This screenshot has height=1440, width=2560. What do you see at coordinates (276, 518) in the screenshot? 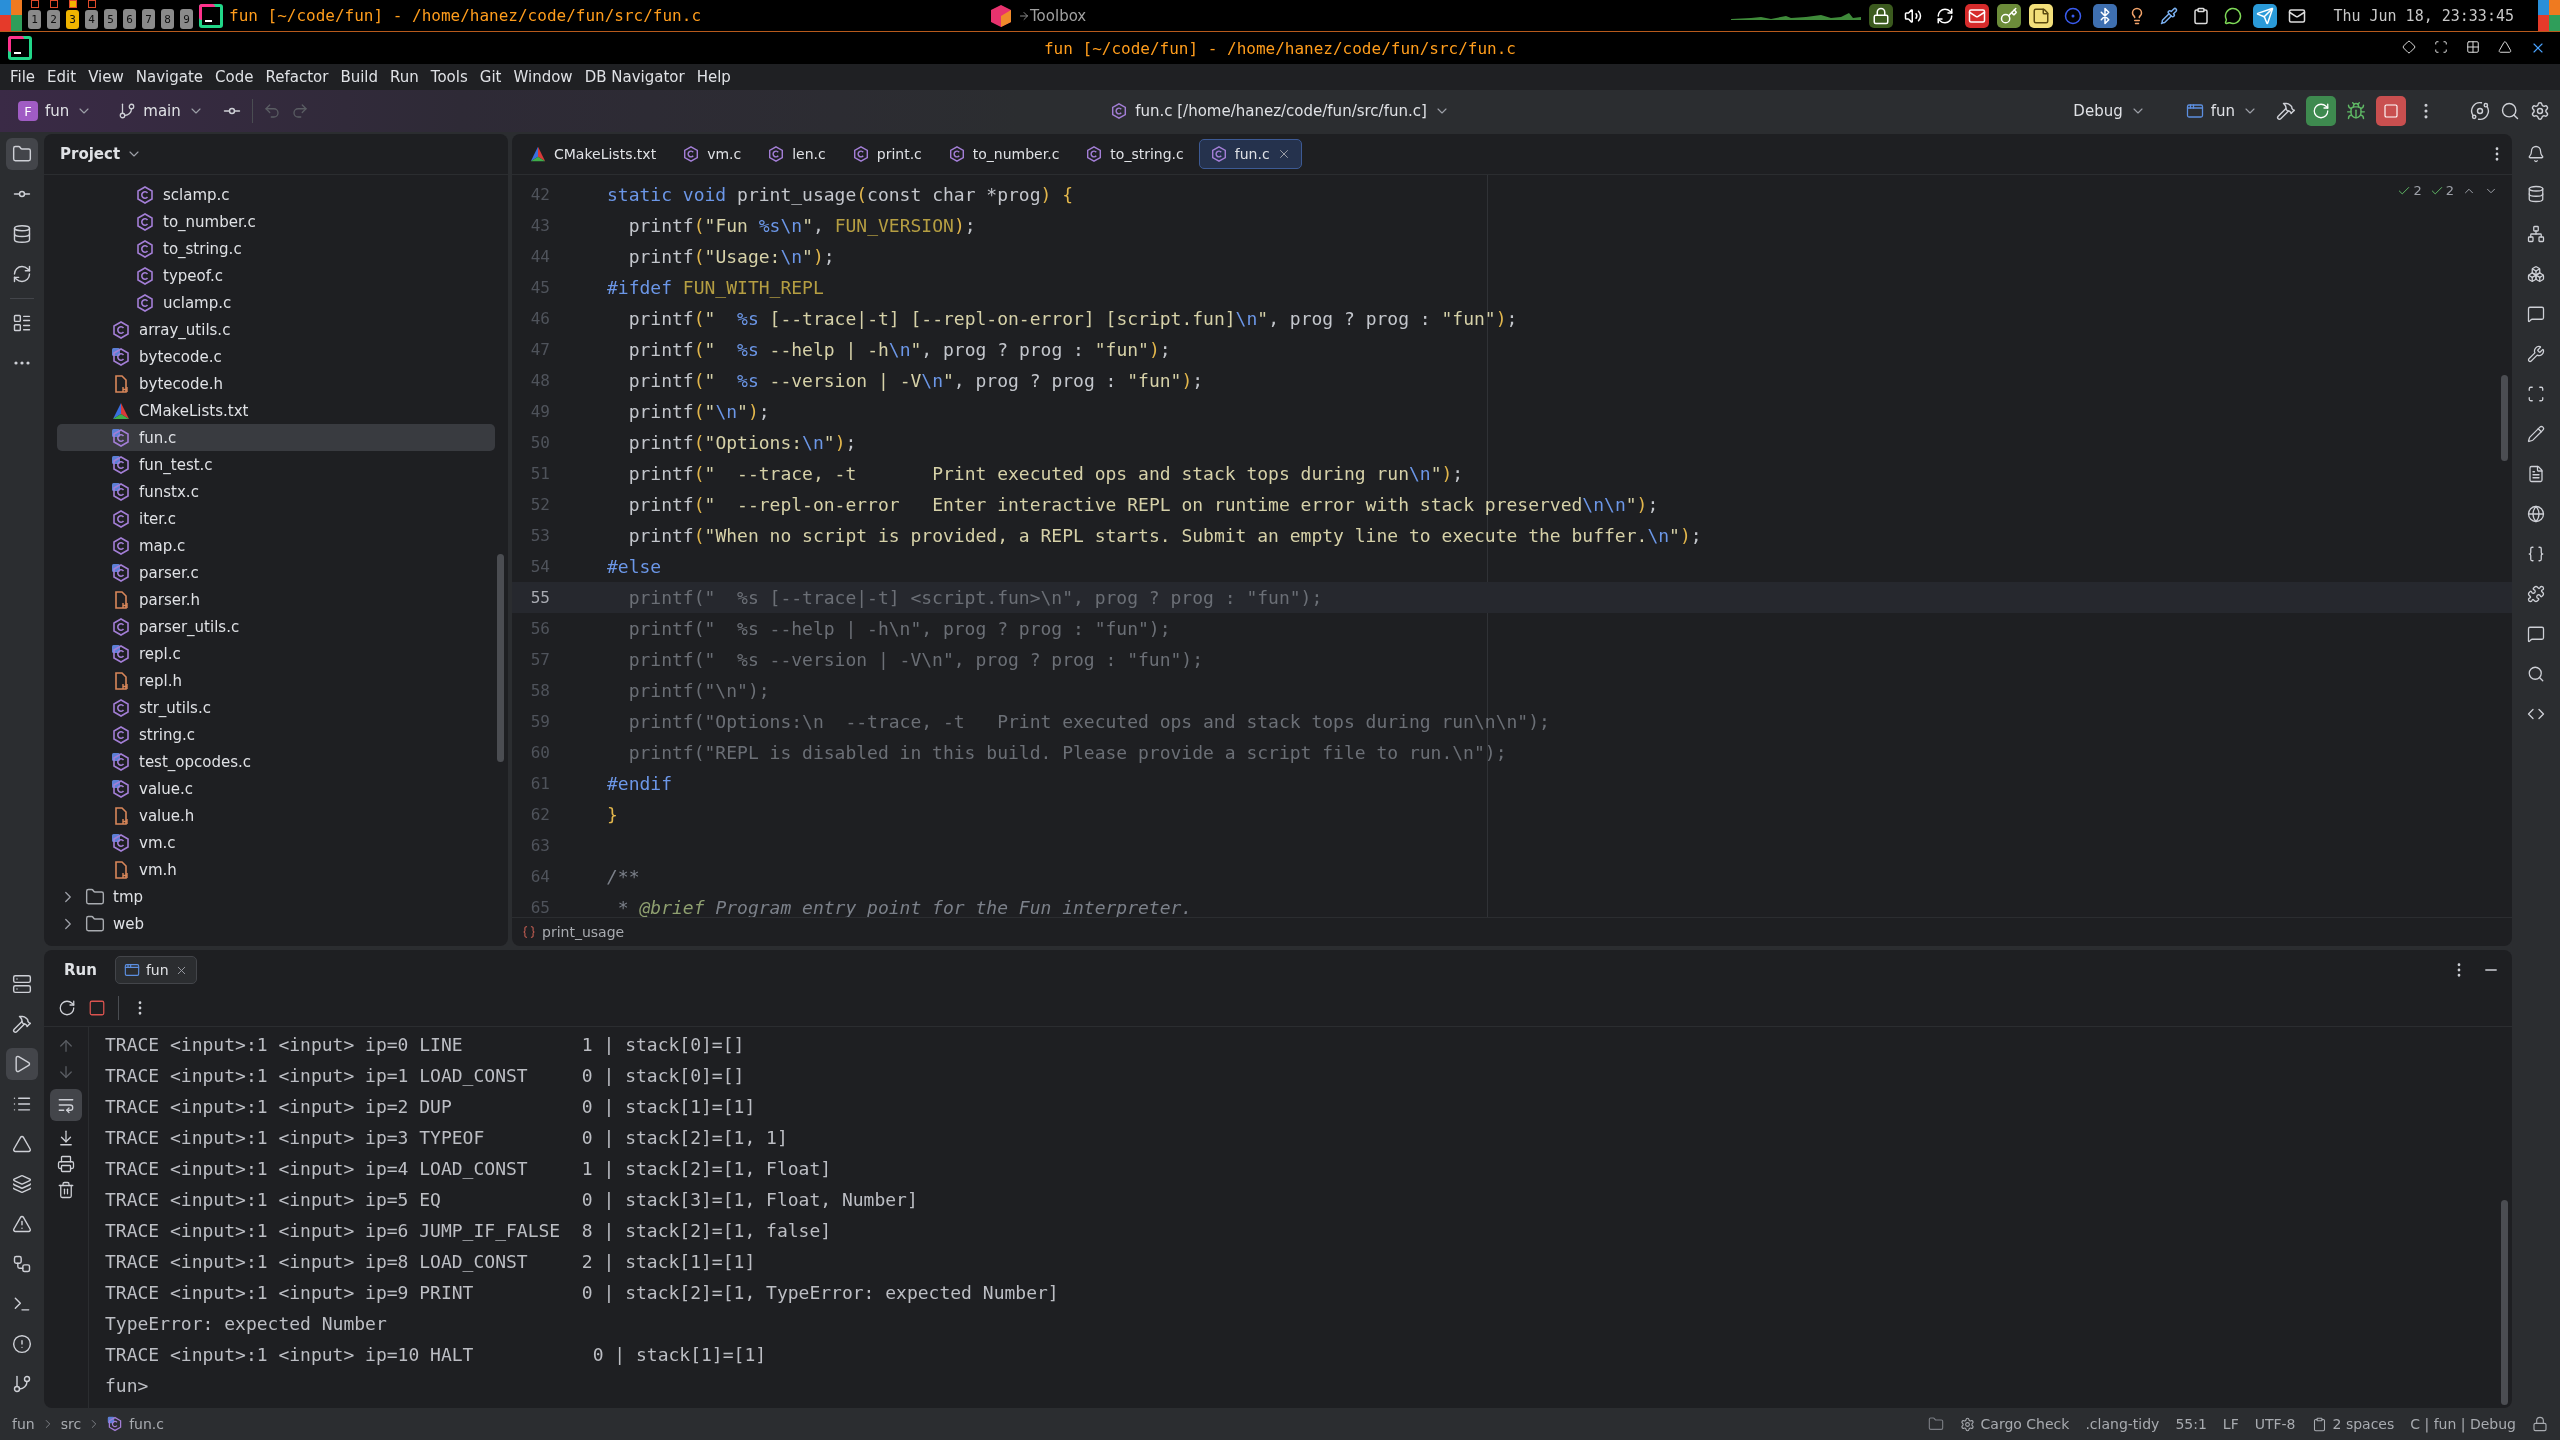
I see `tree-item: iter.c` at bounding box center [276, 518].